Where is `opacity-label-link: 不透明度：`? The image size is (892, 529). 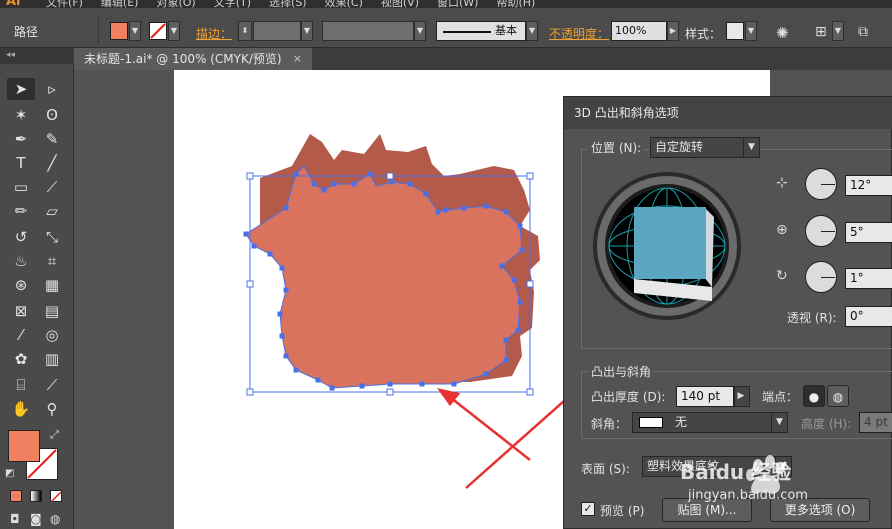
opacity-label-link: 不透明度： is located at coordinates (579, 33).